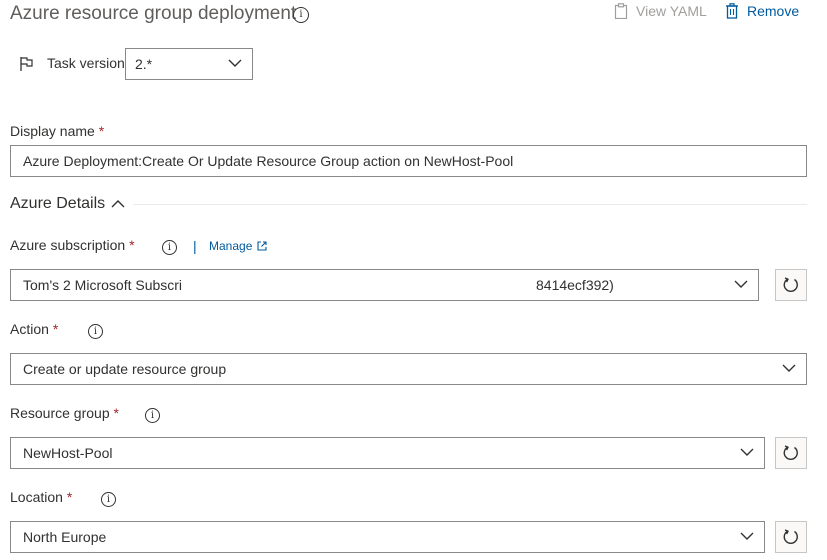  What do you see at coordinates (68, 245) in the screenshot?
I see `subscription-label-text: Azure subscription` at bounding box center [68, 245].